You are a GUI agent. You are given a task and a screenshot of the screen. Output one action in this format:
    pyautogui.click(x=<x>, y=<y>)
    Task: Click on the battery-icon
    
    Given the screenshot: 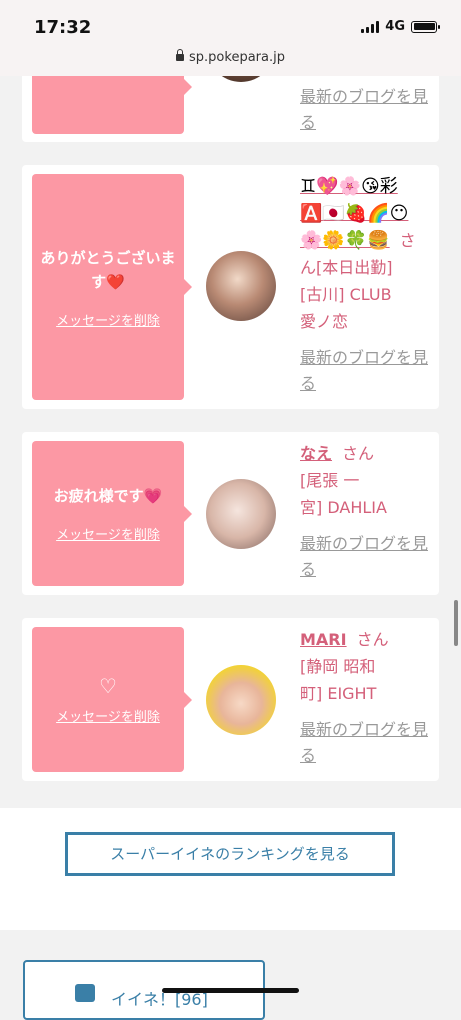 What is the action you would take?
    pyautogui.click(x=425, y=26)
    